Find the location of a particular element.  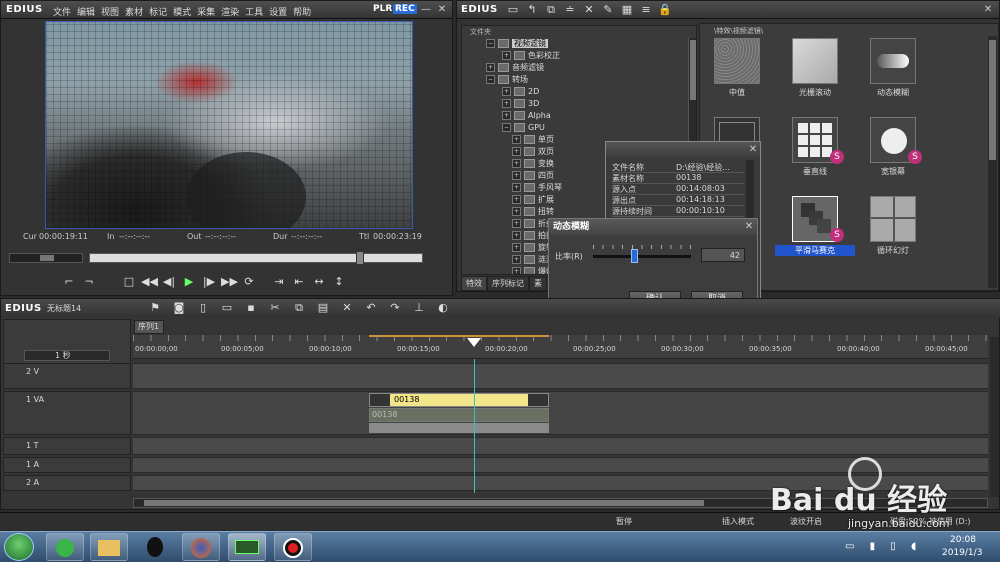

trim-icon: ↔ is located at coordinates (319, 282).